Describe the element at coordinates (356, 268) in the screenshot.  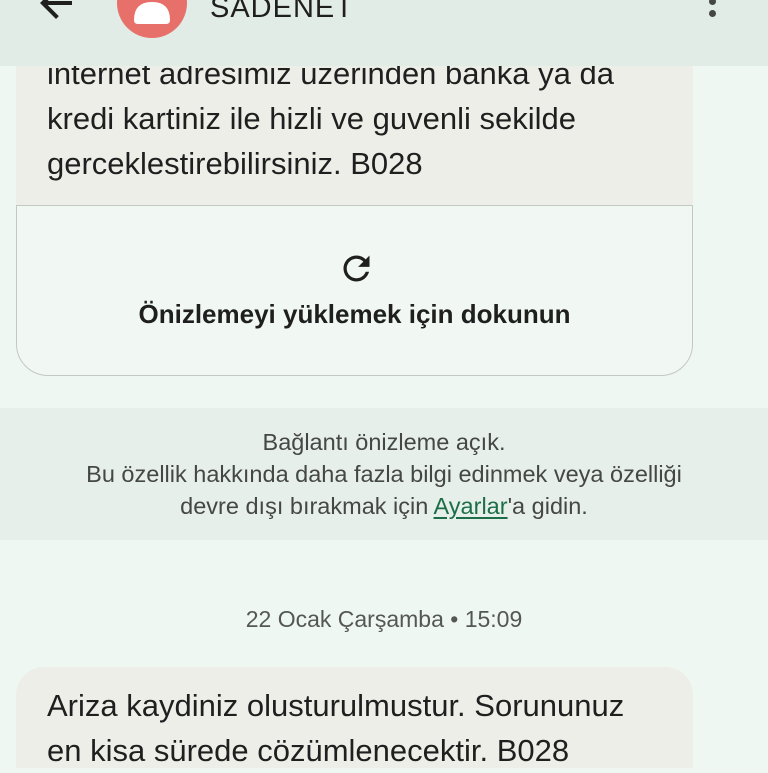
I see `refresh-icon` at that location.